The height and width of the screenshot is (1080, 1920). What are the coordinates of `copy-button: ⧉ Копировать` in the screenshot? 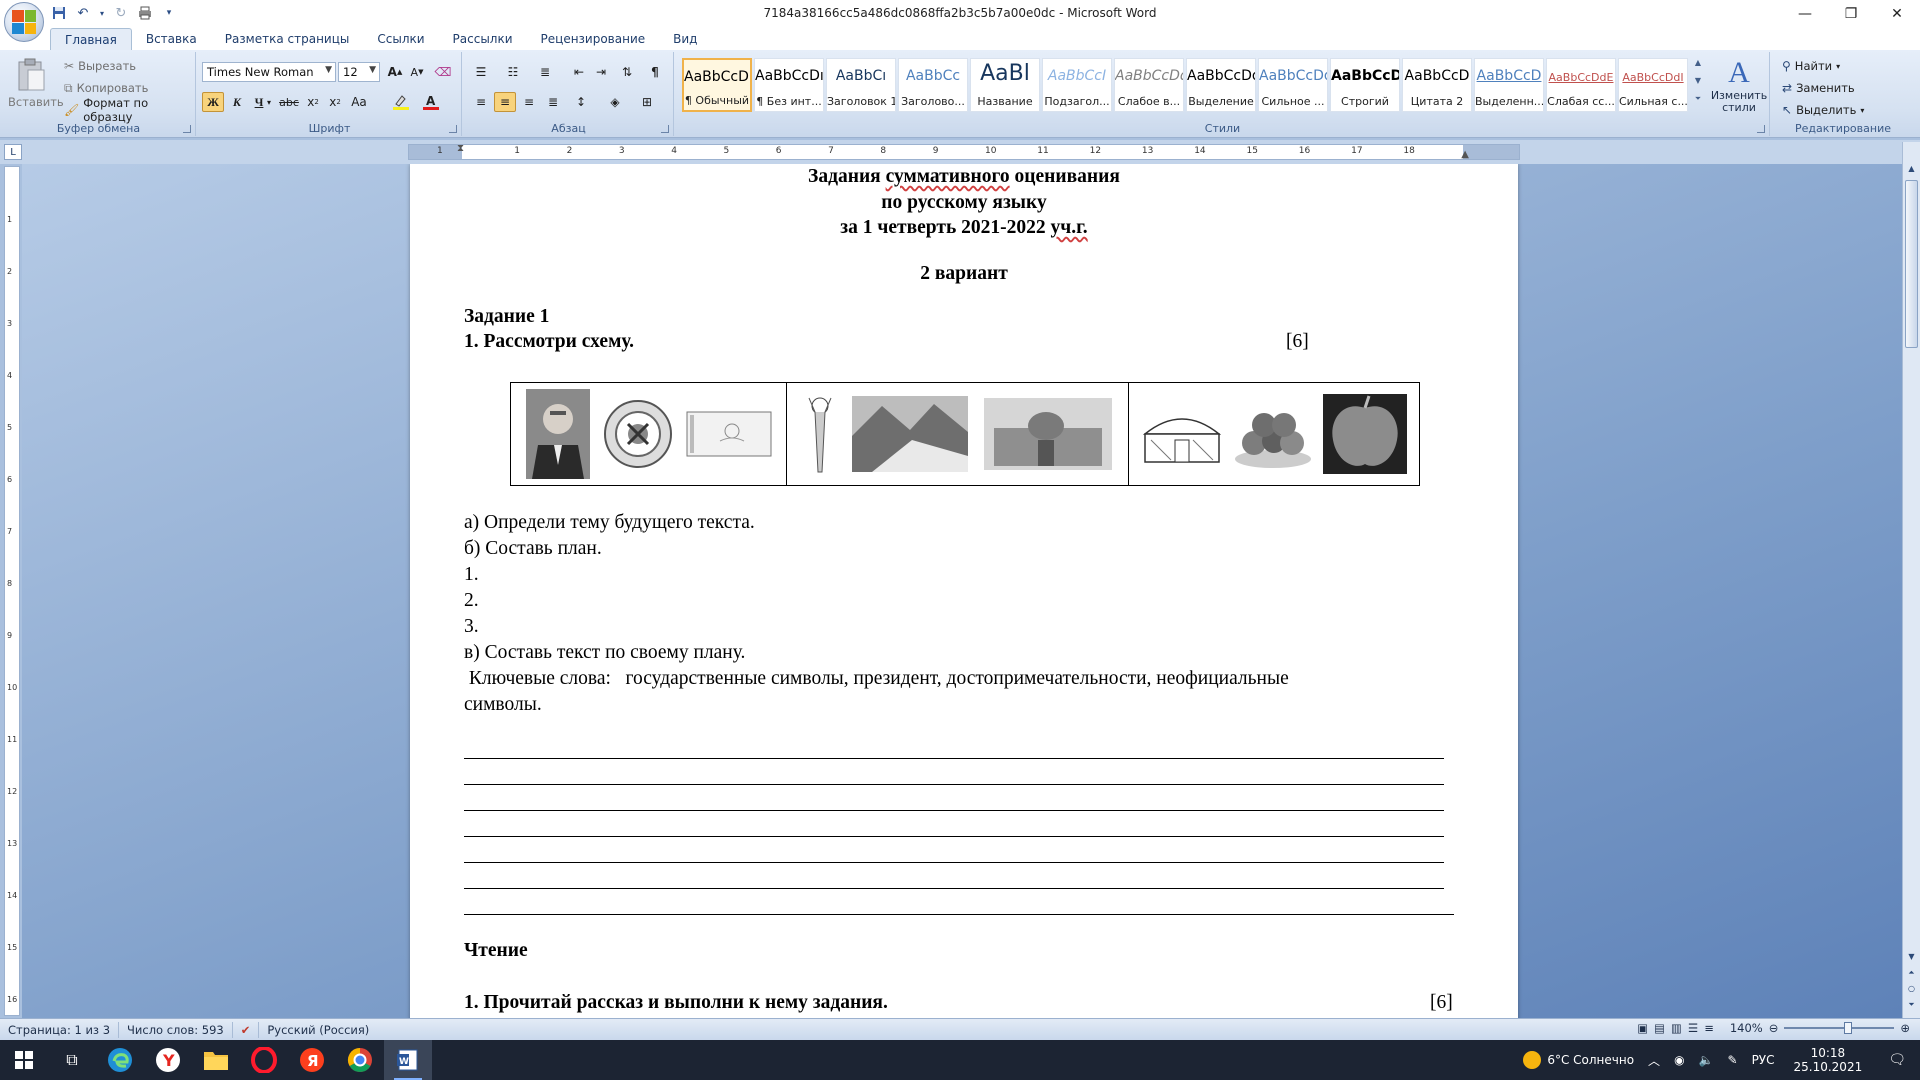 It's located at (106, 88).